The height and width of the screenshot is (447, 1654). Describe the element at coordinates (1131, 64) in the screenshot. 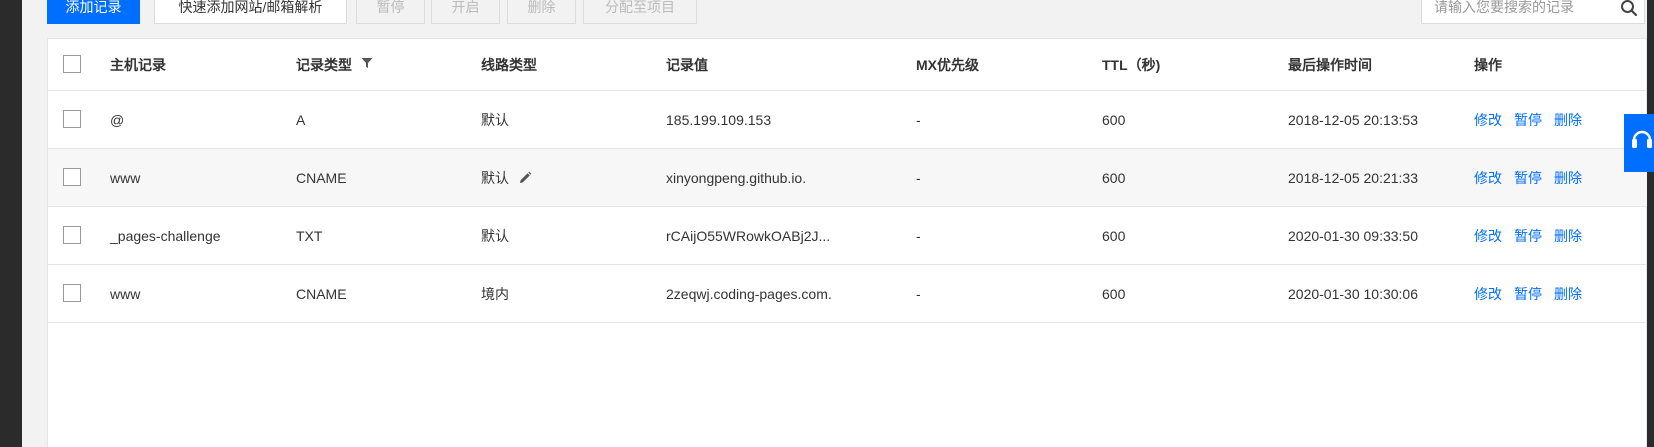

I see `header-ttl: TTL（秒)` at that location.